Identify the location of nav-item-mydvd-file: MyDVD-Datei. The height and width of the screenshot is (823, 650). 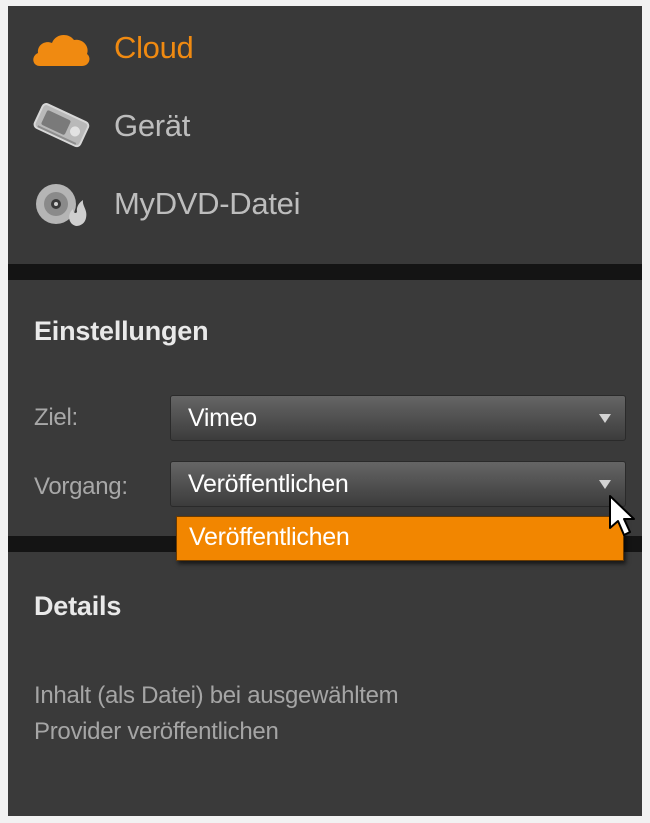
(230, 204).